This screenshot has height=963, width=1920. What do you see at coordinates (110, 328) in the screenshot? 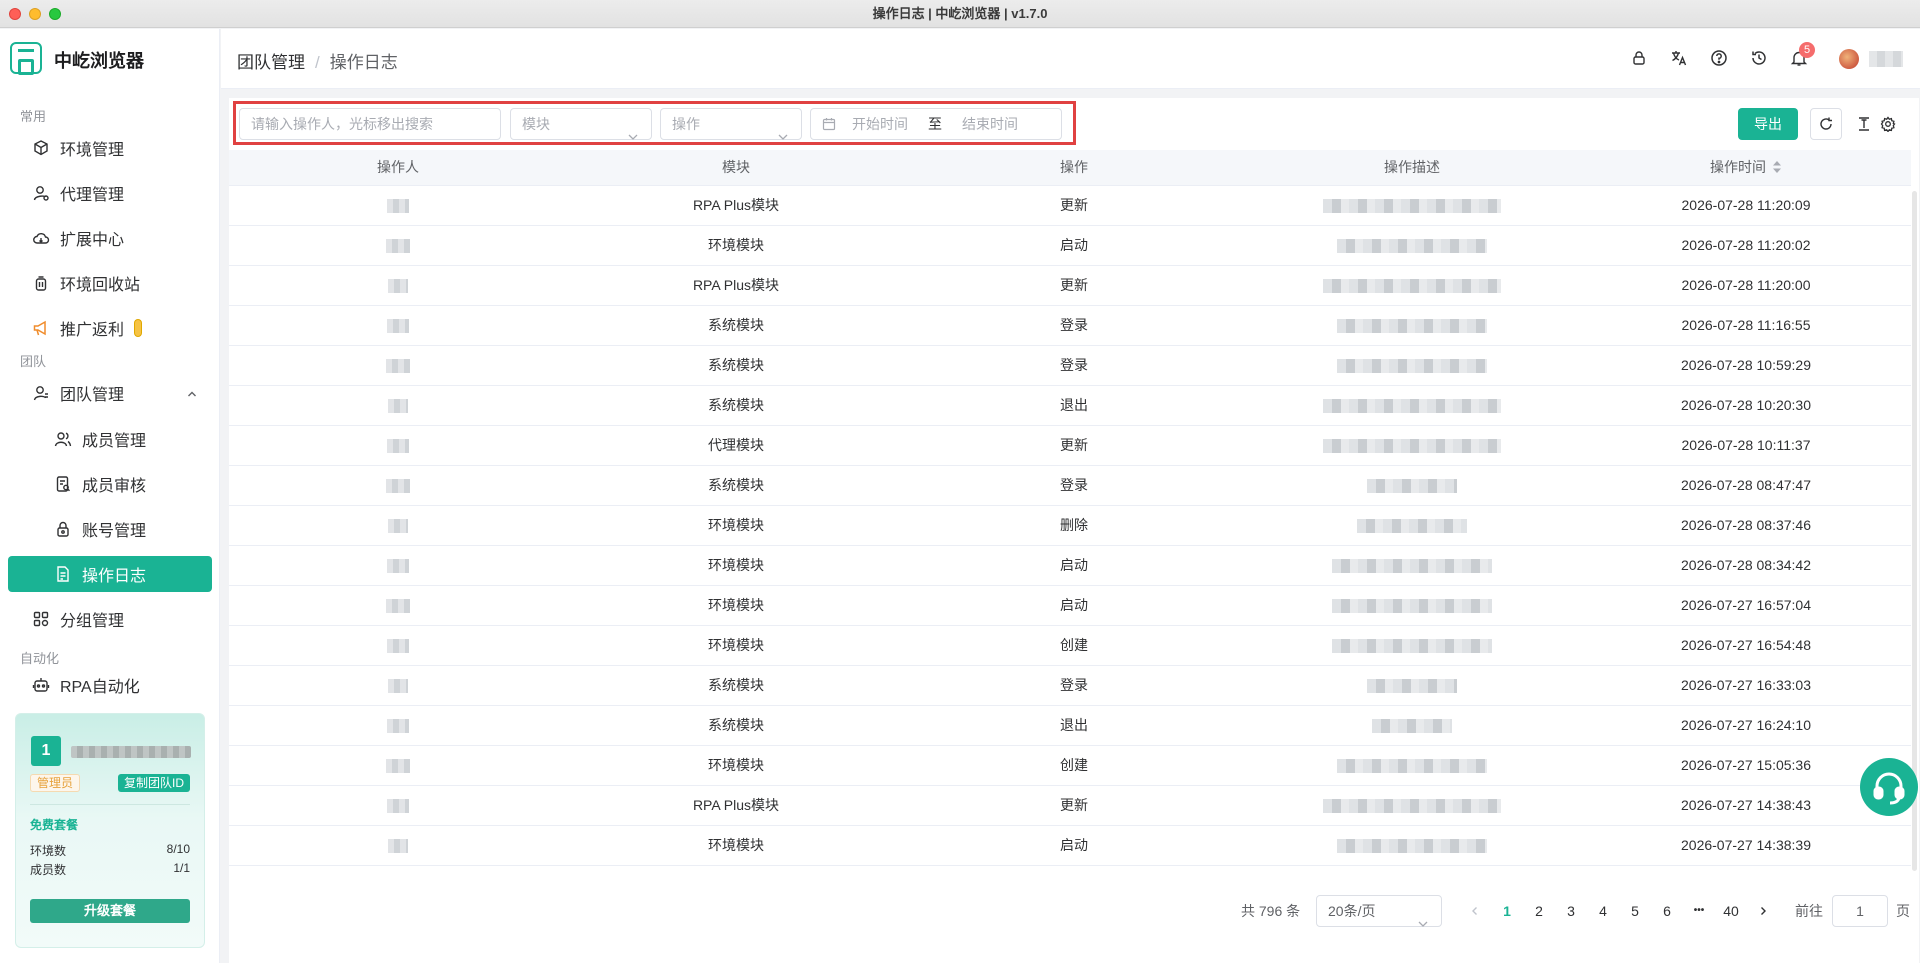
I see `sidebar-item-referral: 推广返利` at bounding box center [110, 328].